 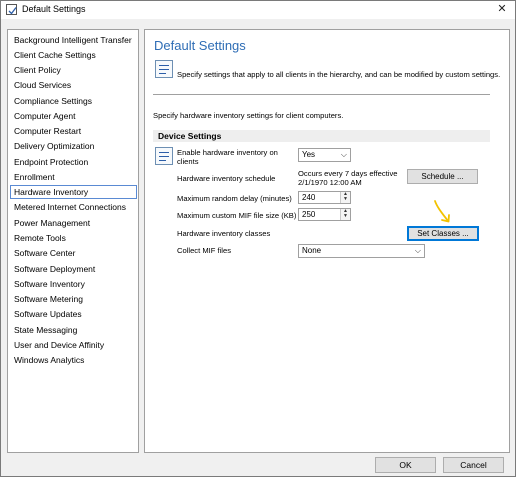 I want to click on collect-mif-files-value: None, so click(x=312, y=250).